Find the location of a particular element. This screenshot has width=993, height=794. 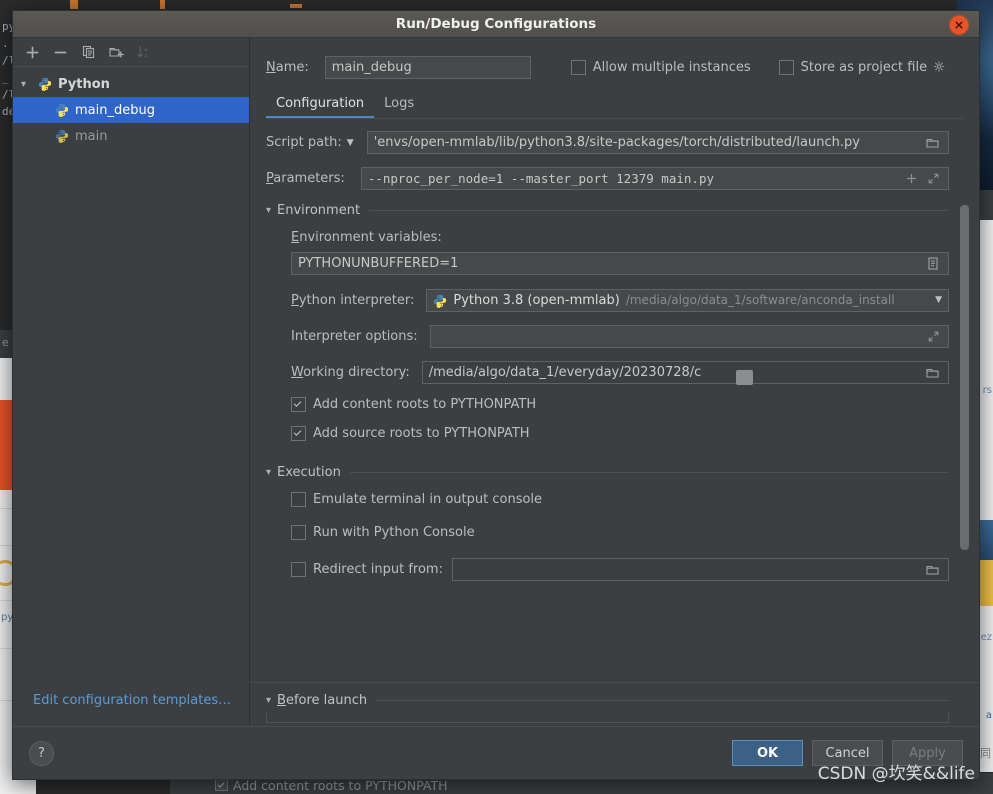

apply-button: Apply is located at coordinates (927, 753).